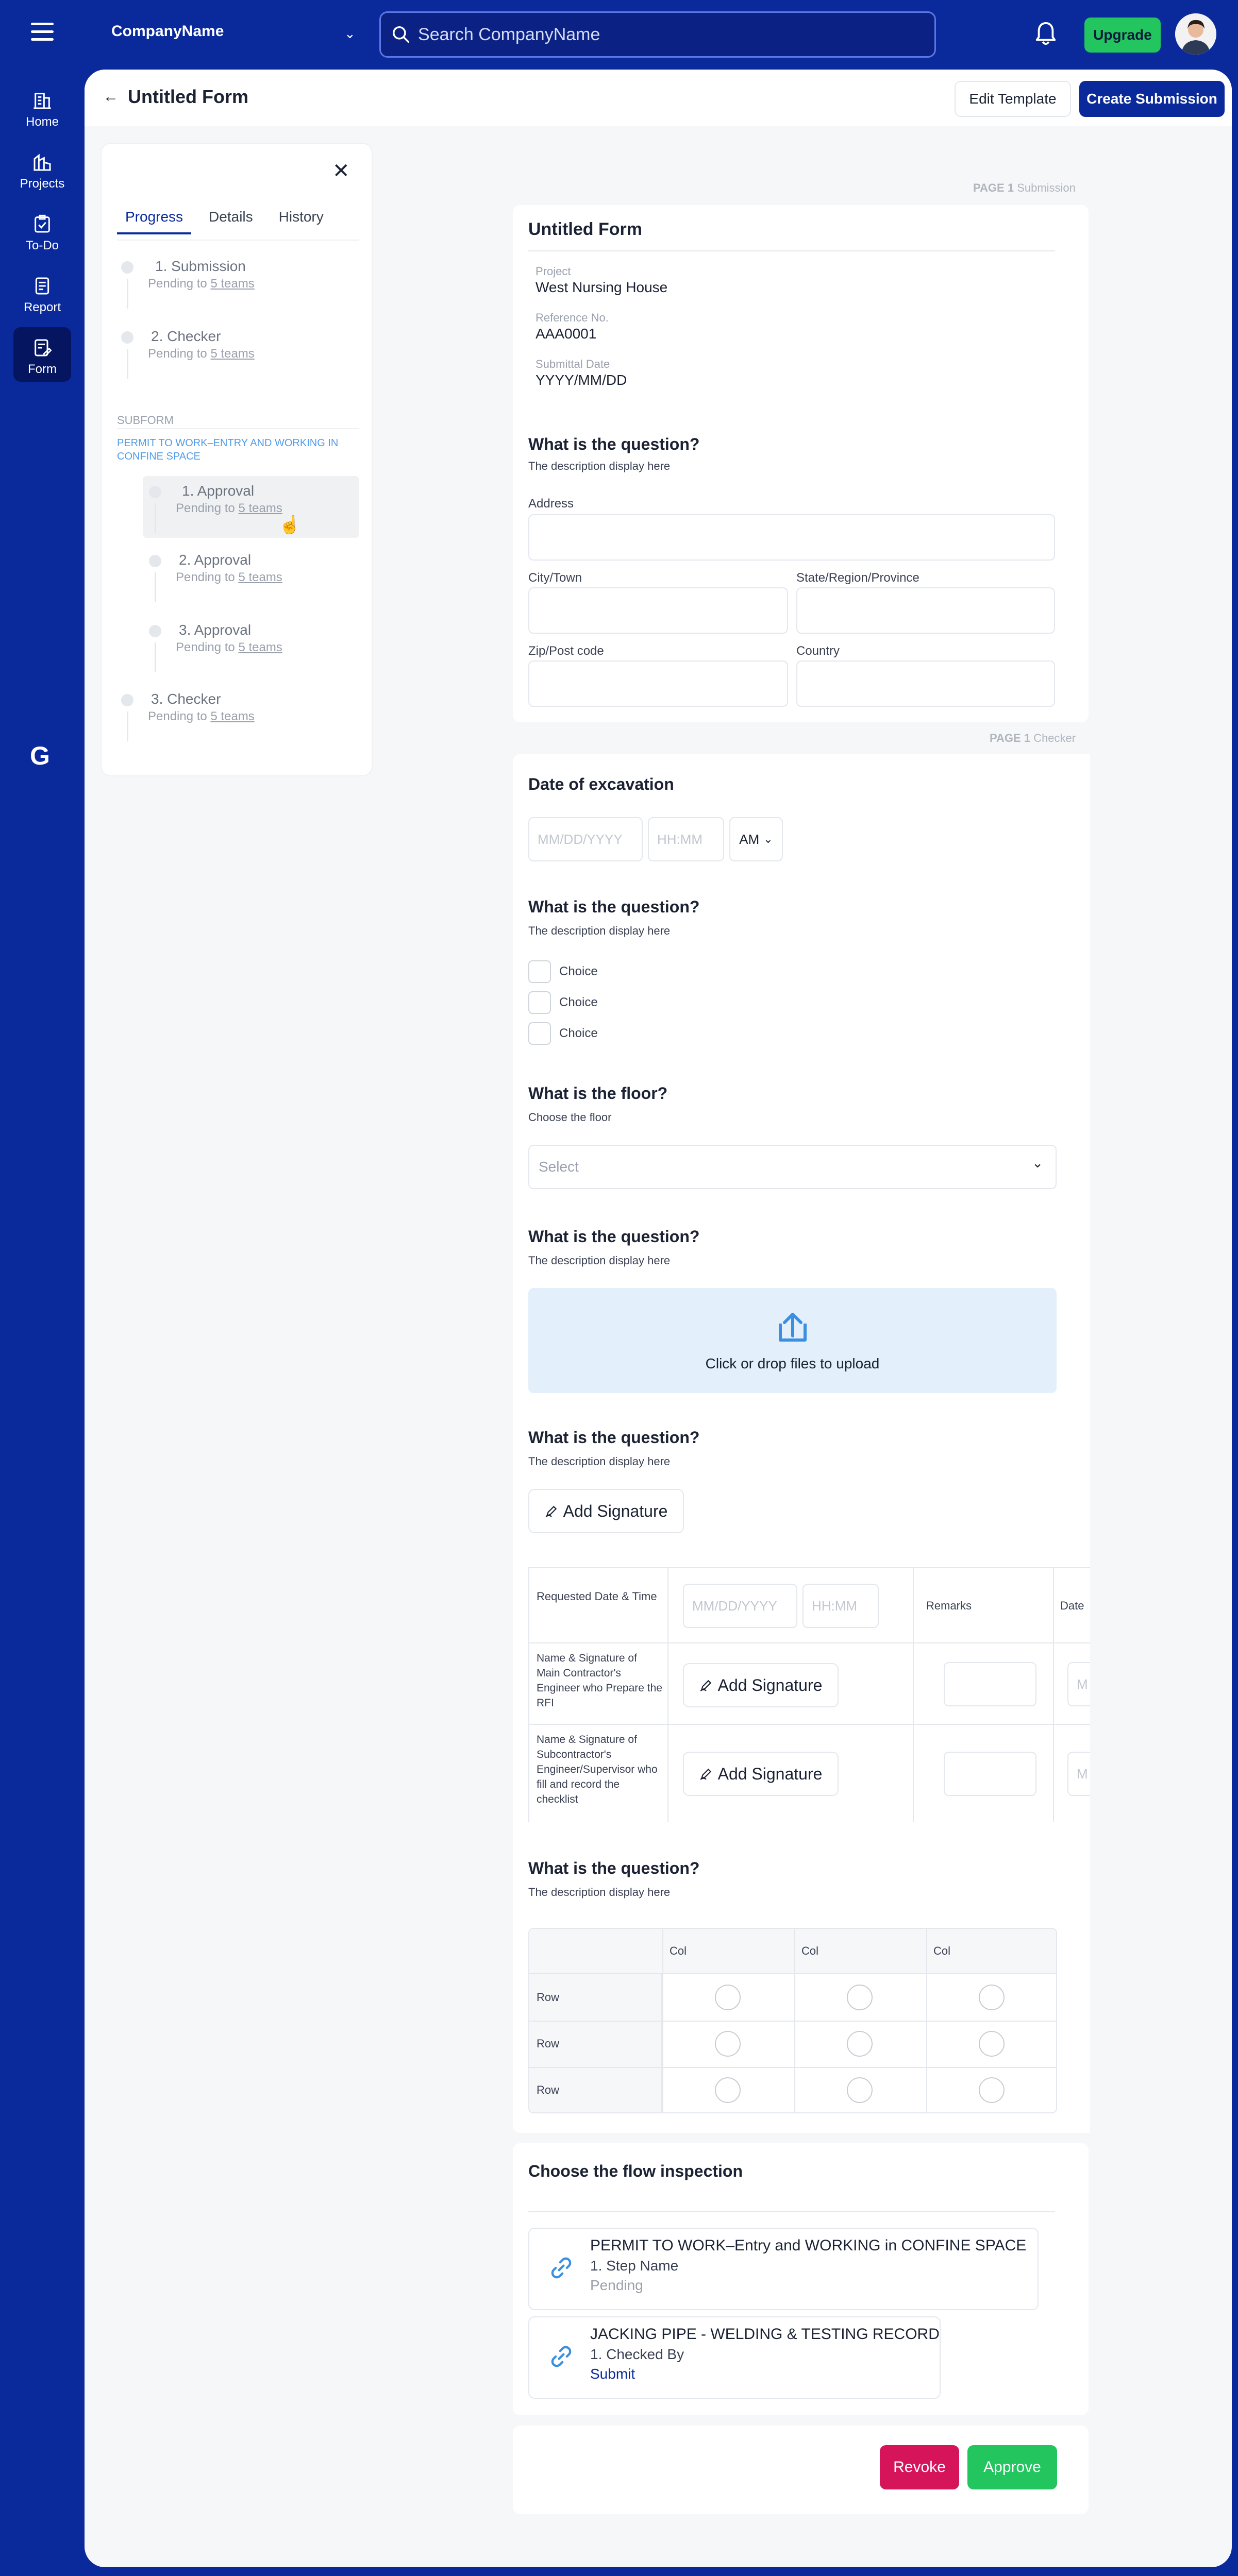  I want to click on nav-projects: Projects, so click(42, 169).